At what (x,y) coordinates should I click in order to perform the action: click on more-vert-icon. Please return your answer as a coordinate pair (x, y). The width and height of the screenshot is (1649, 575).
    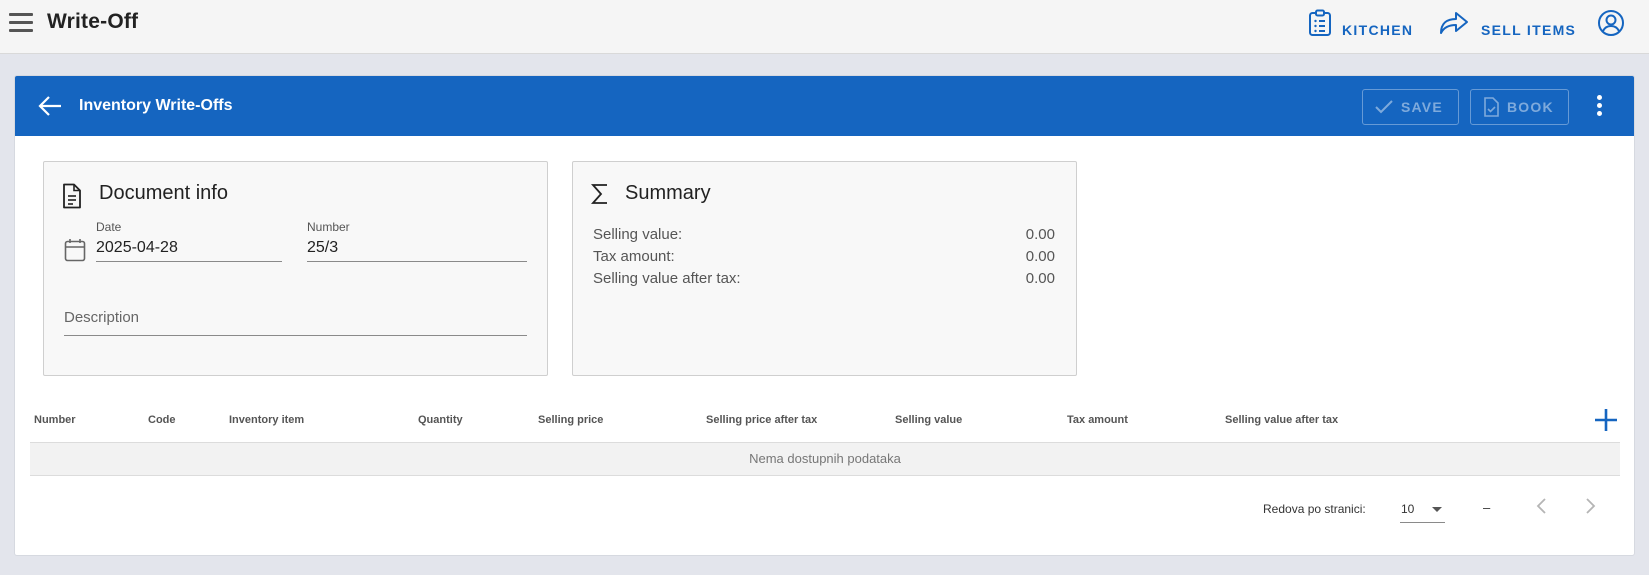
    Looking at the image, I should click on (1599, 107).